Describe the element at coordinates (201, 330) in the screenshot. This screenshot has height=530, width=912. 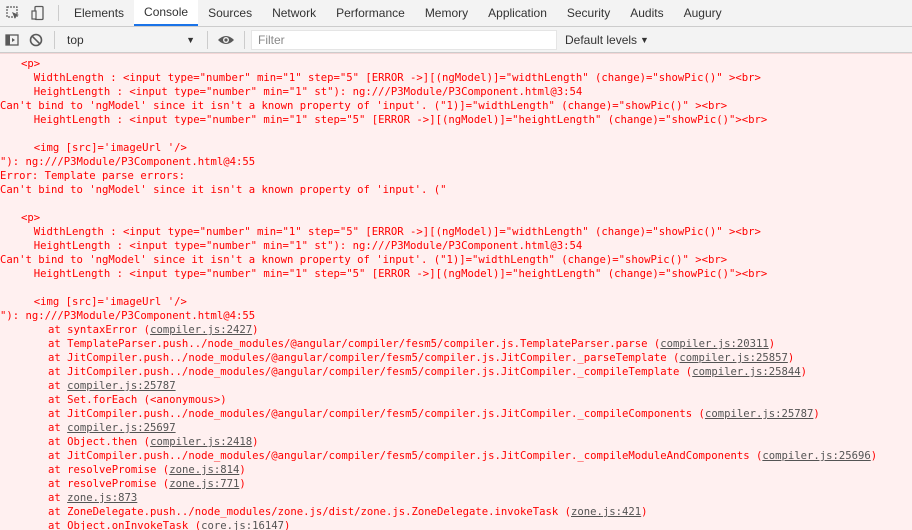
I see `source-link: compiler.js:2427` at that location.